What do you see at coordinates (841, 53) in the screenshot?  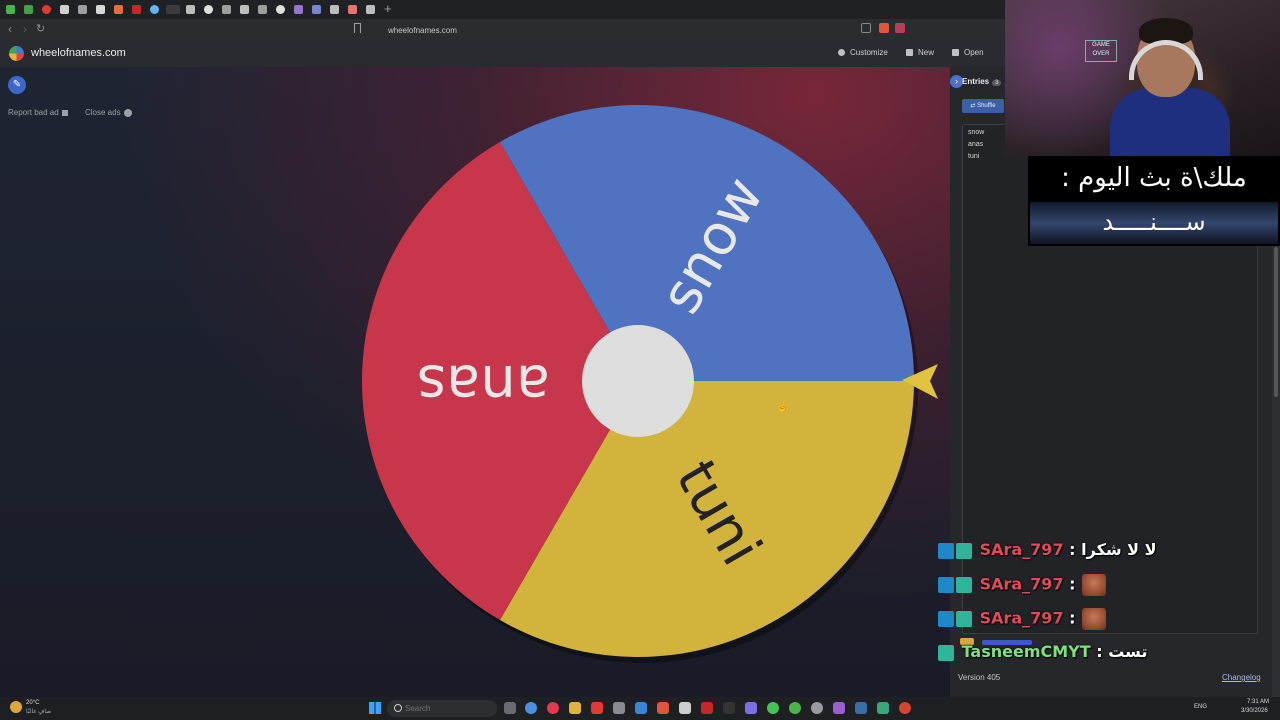 I see `palette-icon` at bounding box center [841, 53].